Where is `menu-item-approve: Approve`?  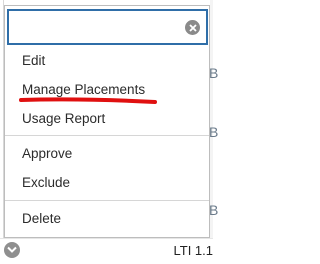
menu-item-approve: Approve is located at coordinates (47, 154).